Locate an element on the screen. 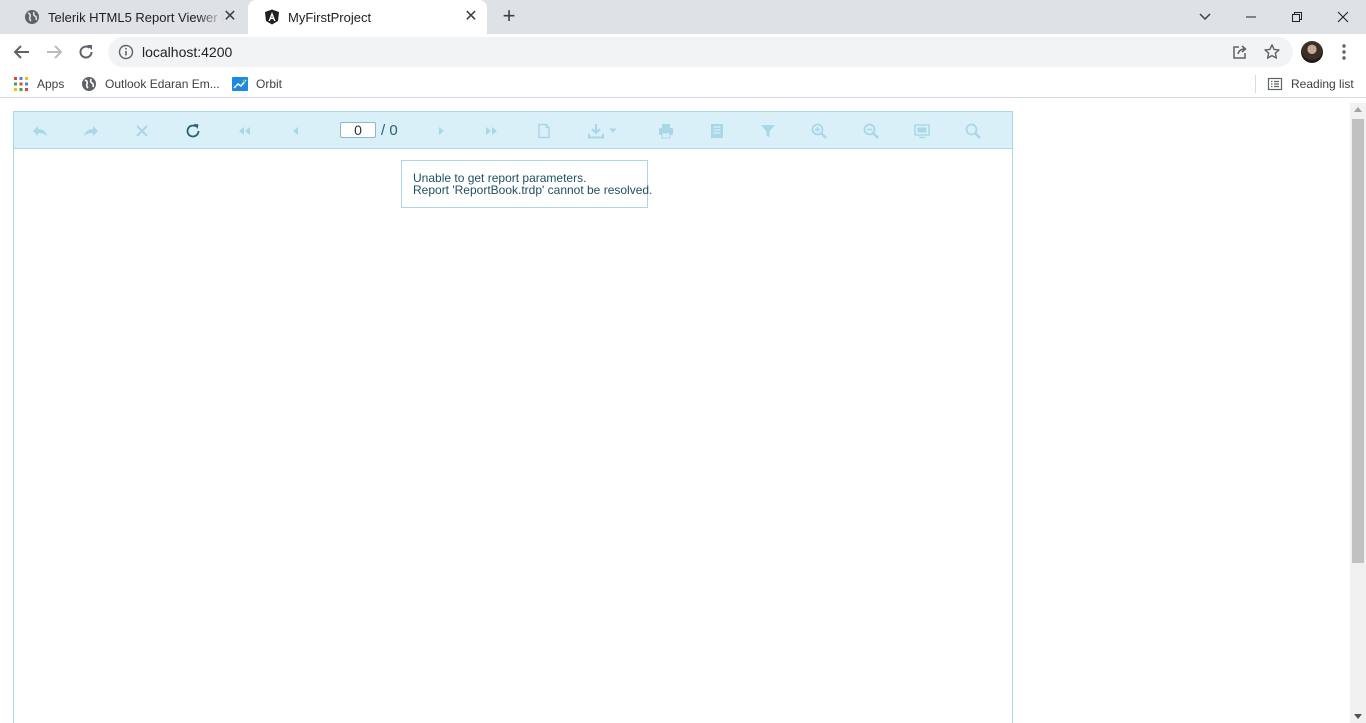  bookmark-apps: Apps is located at coordinates (38, 84).